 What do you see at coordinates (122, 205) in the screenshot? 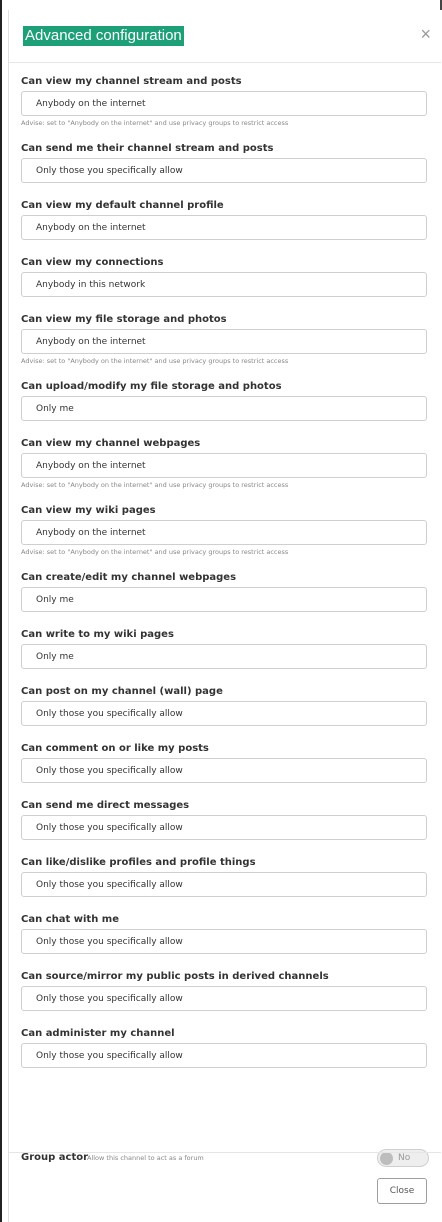
I see `permission-label: Can view my default channel profile` at bounding box center [122, 205].